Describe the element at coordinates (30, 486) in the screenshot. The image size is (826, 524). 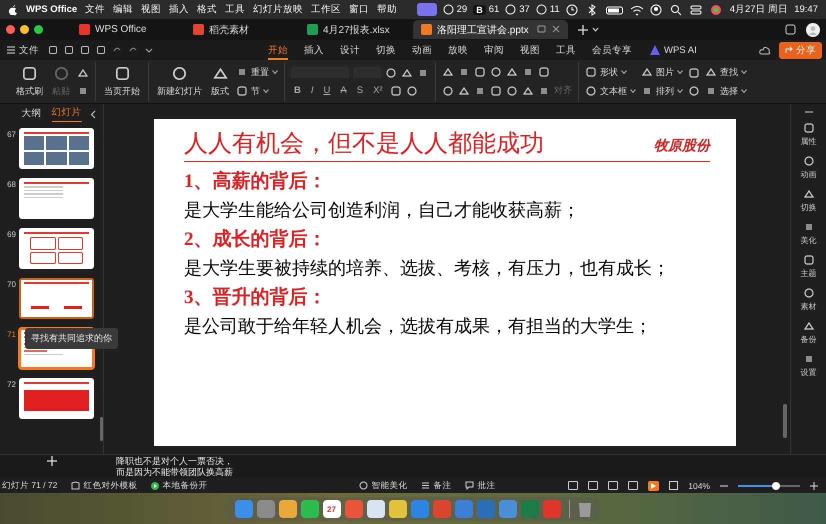
I see `slide-counter: 幻灯片 71 / 72` at that location.